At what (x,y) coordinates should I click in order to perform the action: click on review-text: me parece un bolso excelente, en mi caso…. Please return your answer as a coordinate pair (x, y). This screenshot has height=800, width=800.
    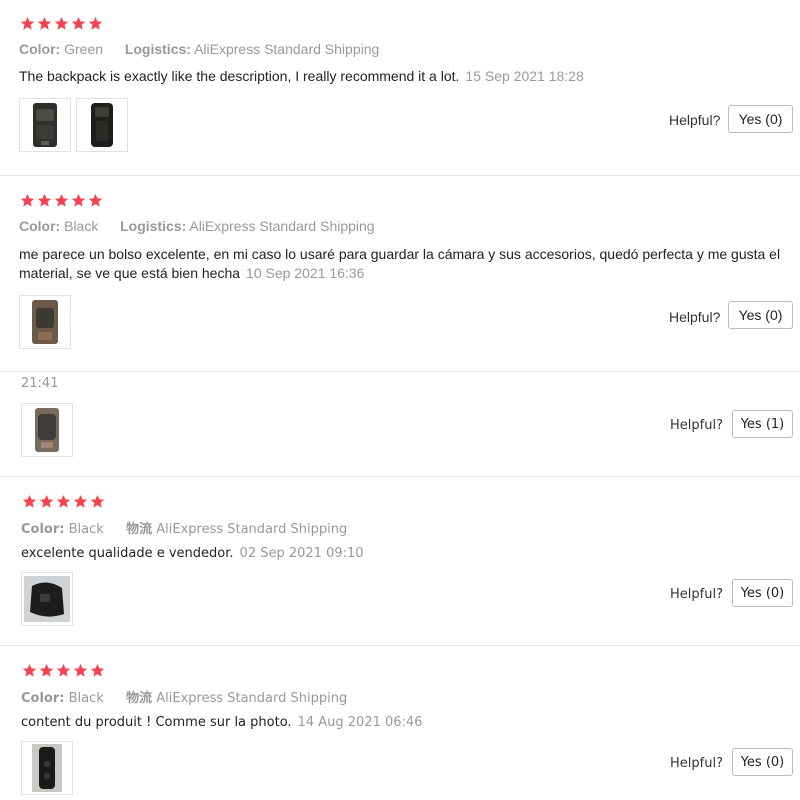
    Looking at the image, I should click on (401, 264).